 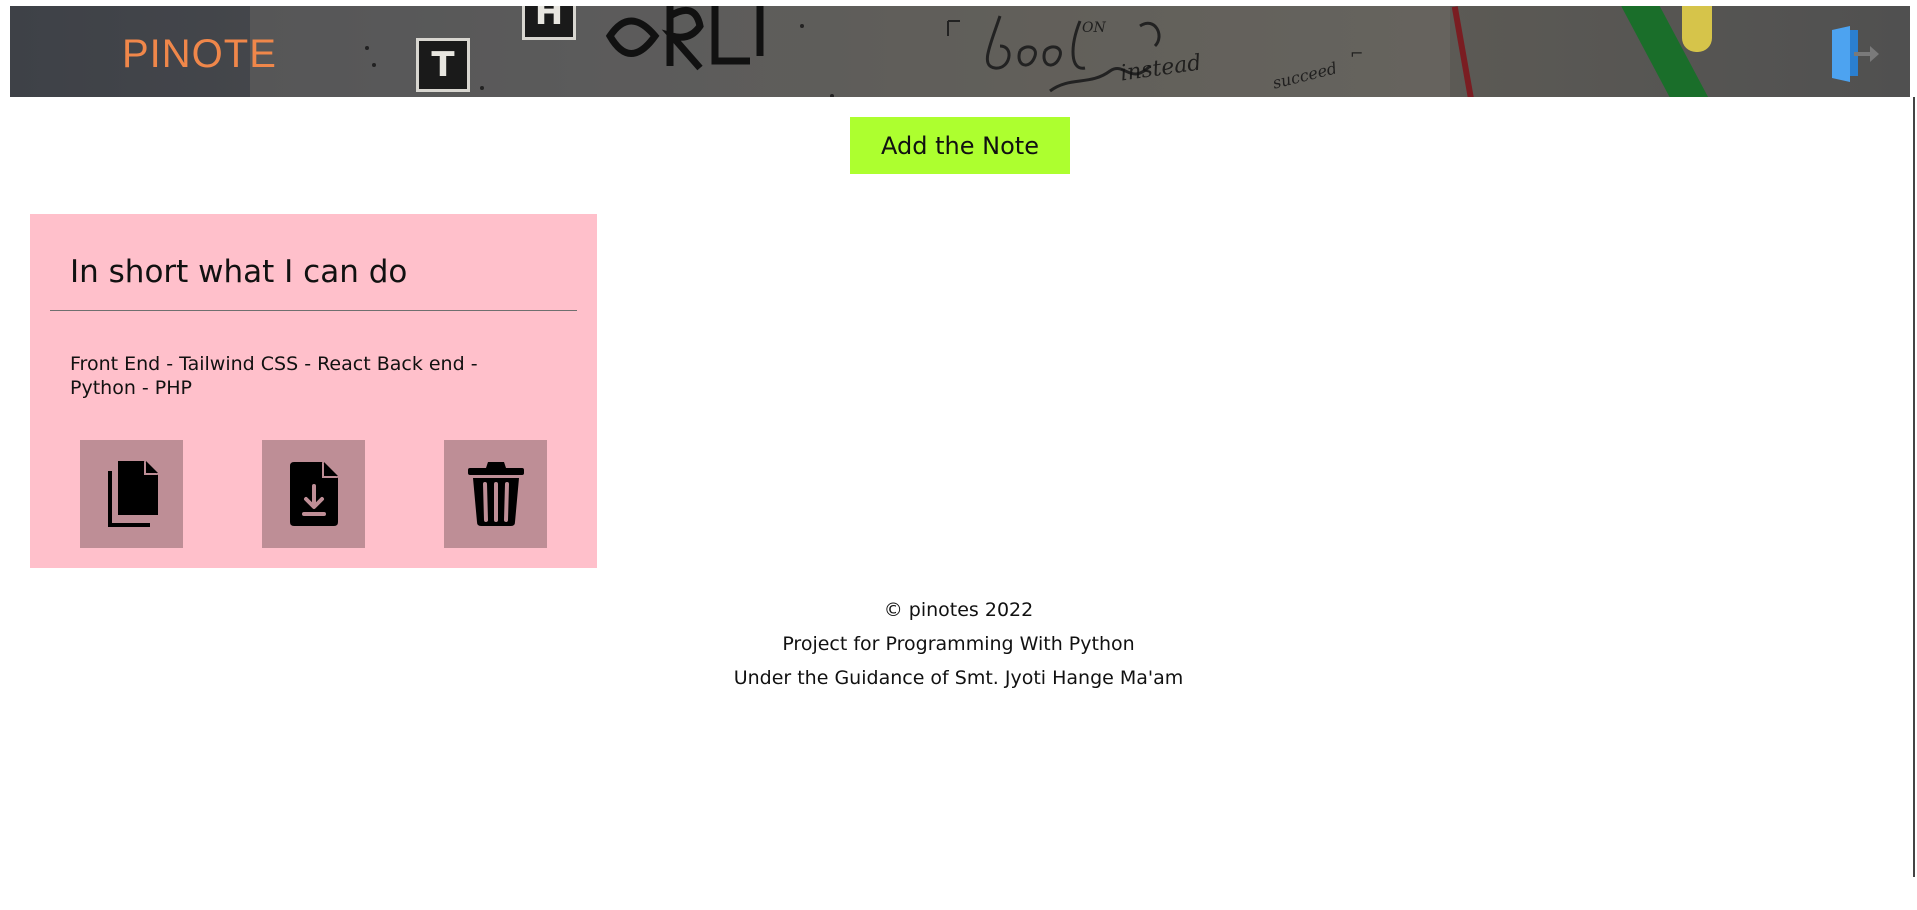 What do you see at coordinates (239, 272) in the screenshot?
I see `note-title: In short what I can do` at bounding box center [239, 272].